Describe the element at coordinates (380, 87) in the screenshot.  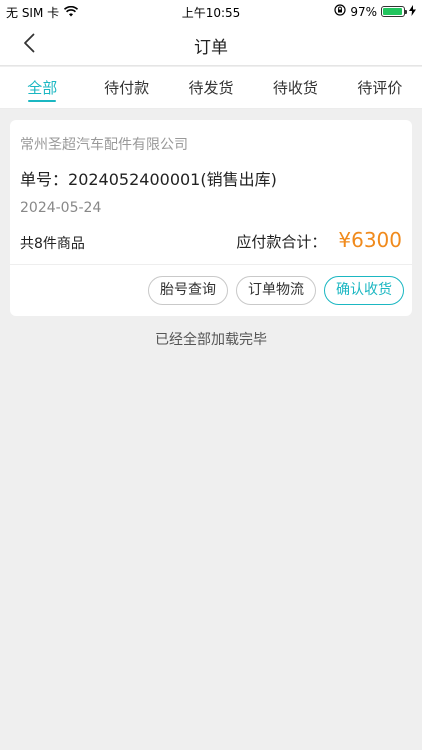
I see `tab-pending-review: 待评价` at that location.